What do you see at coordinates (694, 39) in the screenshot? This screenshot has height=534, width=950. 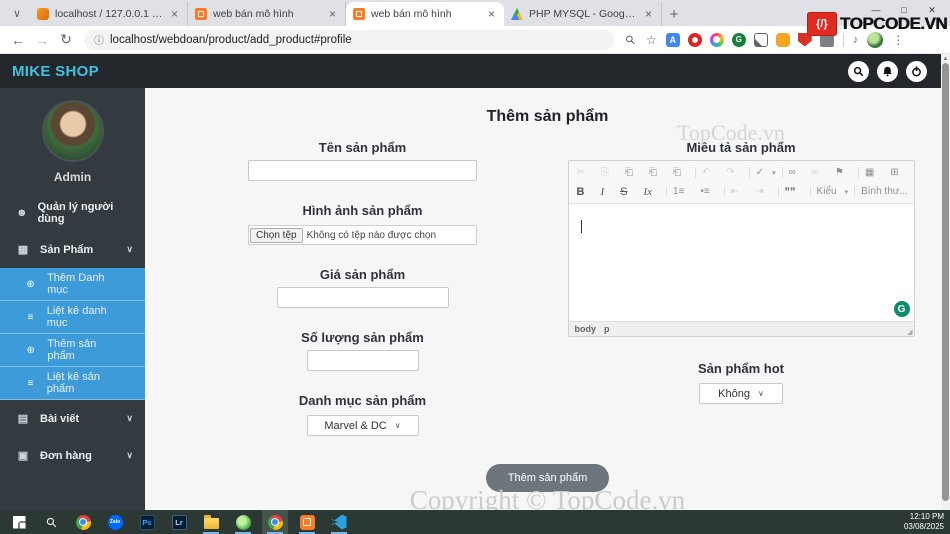 I see `red-ring-extension-icon` at bounding box center [694, 39].